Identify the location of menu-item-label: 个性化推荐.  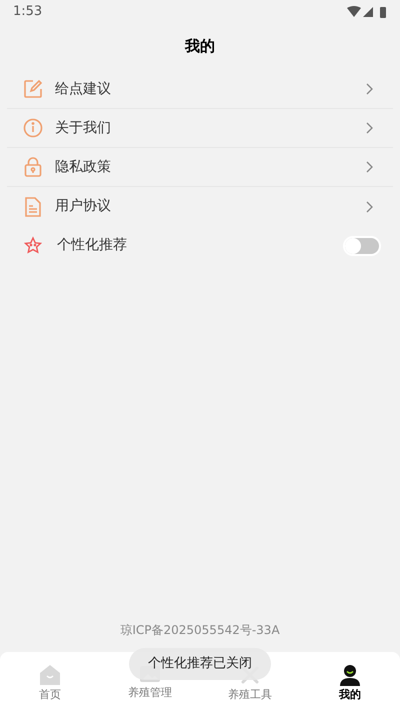
(92, 245).